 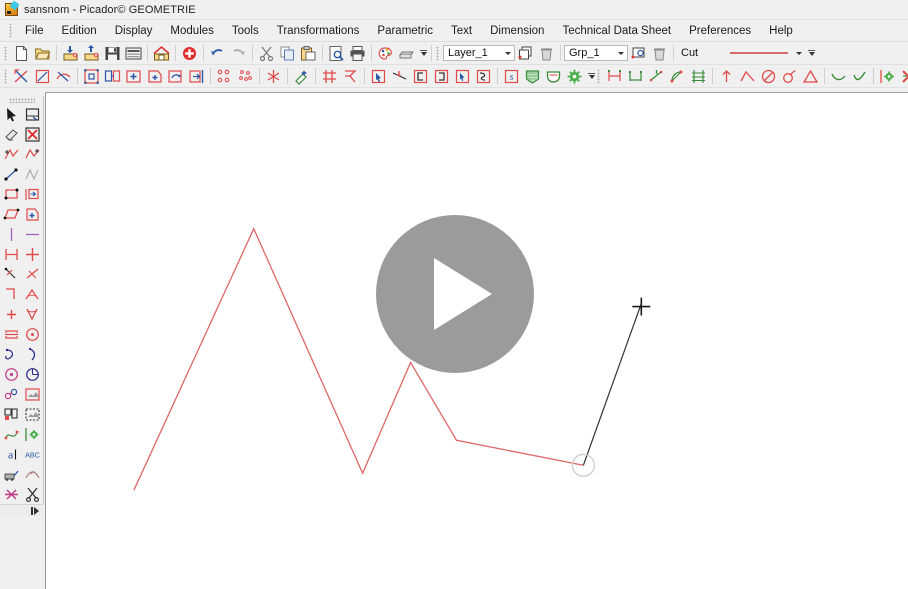 What do you see at coordinates (273, 76) in the screenshot?
I see `snap-star-icon` at bounding box center [273, 76].